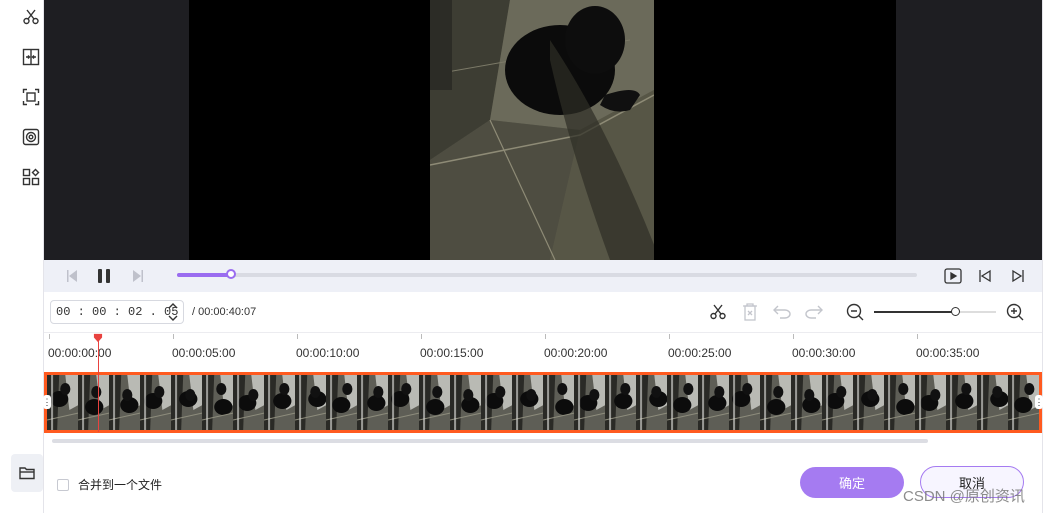  Describe the element at coordinates (173, 305) in the screenshot. I see `chevron-up-icon` at that location.